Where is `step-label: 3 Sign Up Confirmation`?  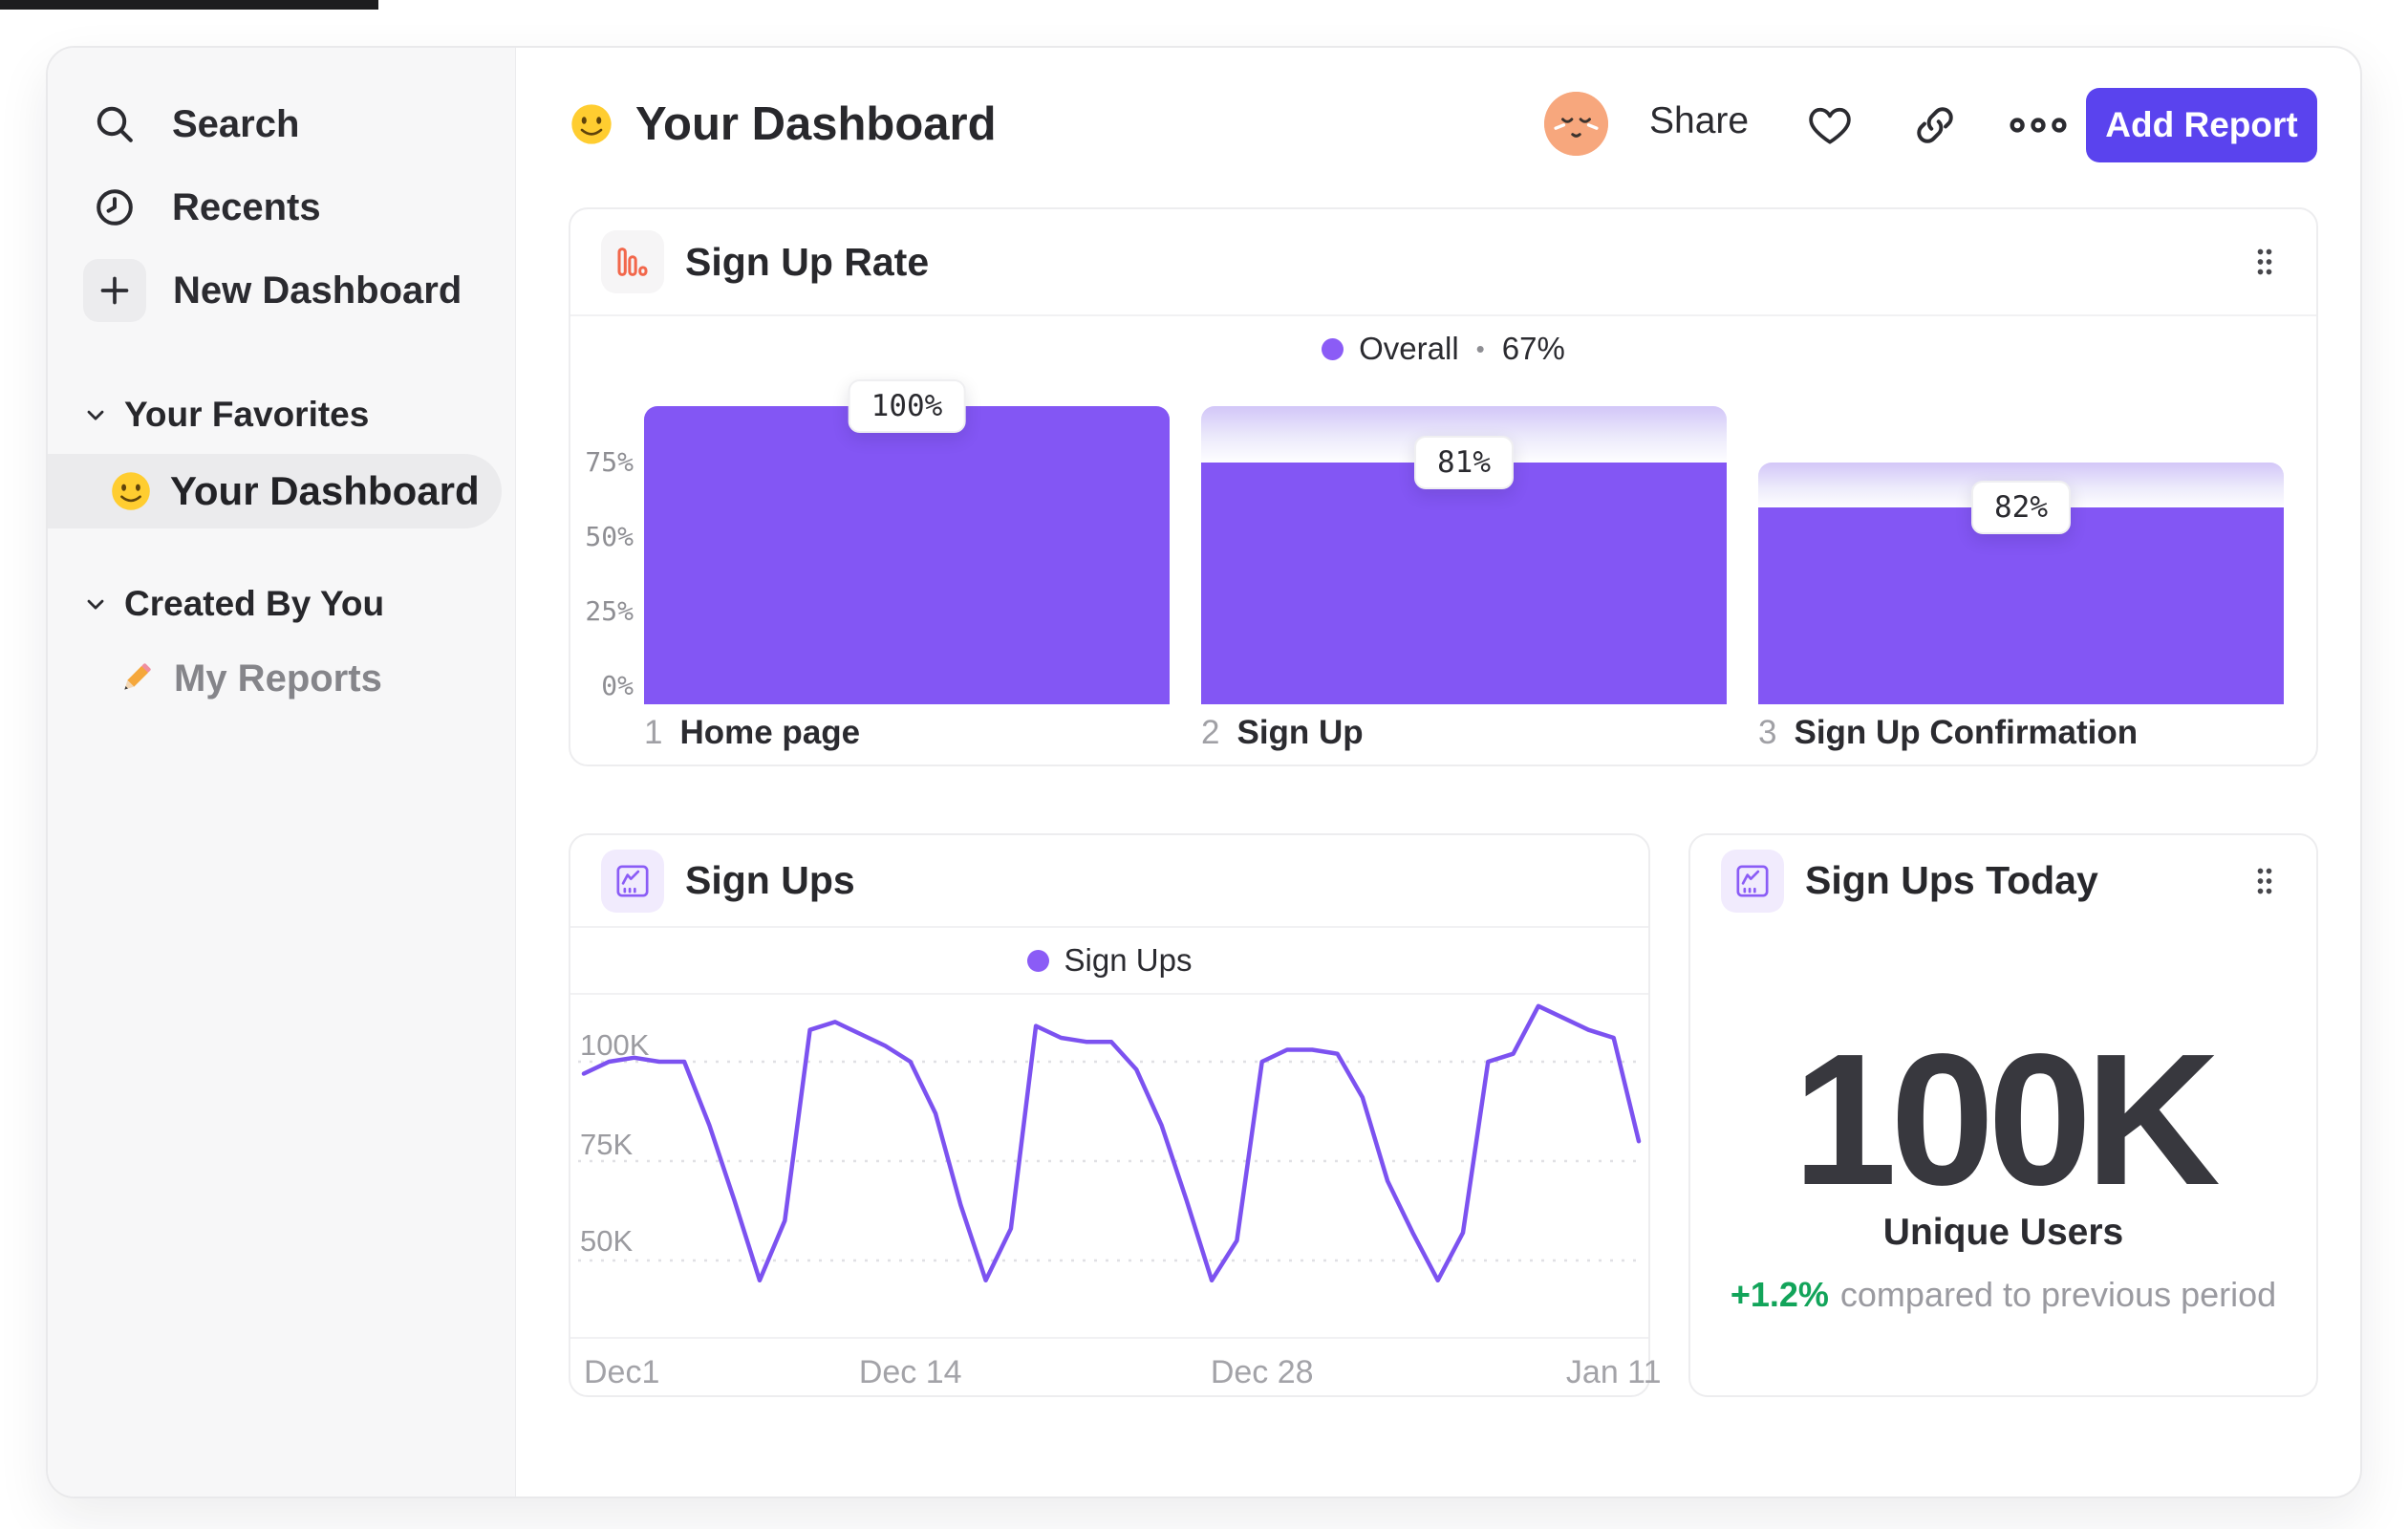 step-label: 3 Sign Up Confirmation is located at coordinates (2021, 733).